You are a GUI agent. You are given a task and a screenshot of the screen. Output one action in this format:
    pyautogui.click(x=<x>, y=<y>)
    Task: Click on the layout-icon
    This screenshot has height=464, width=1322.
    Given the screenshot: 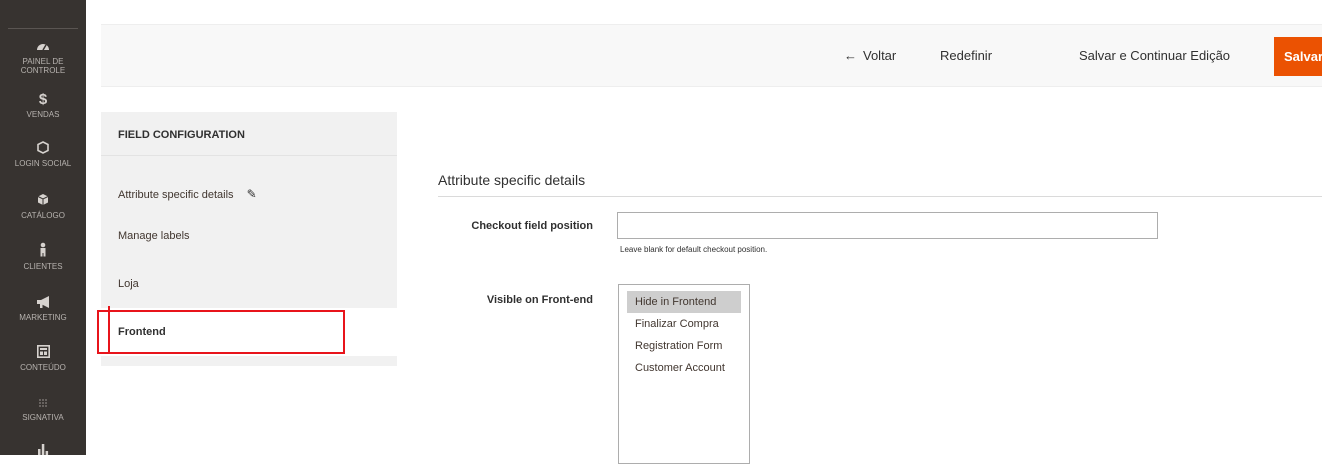 What is the action you would take?
    pyautogui.click(x=43, y=352)
    